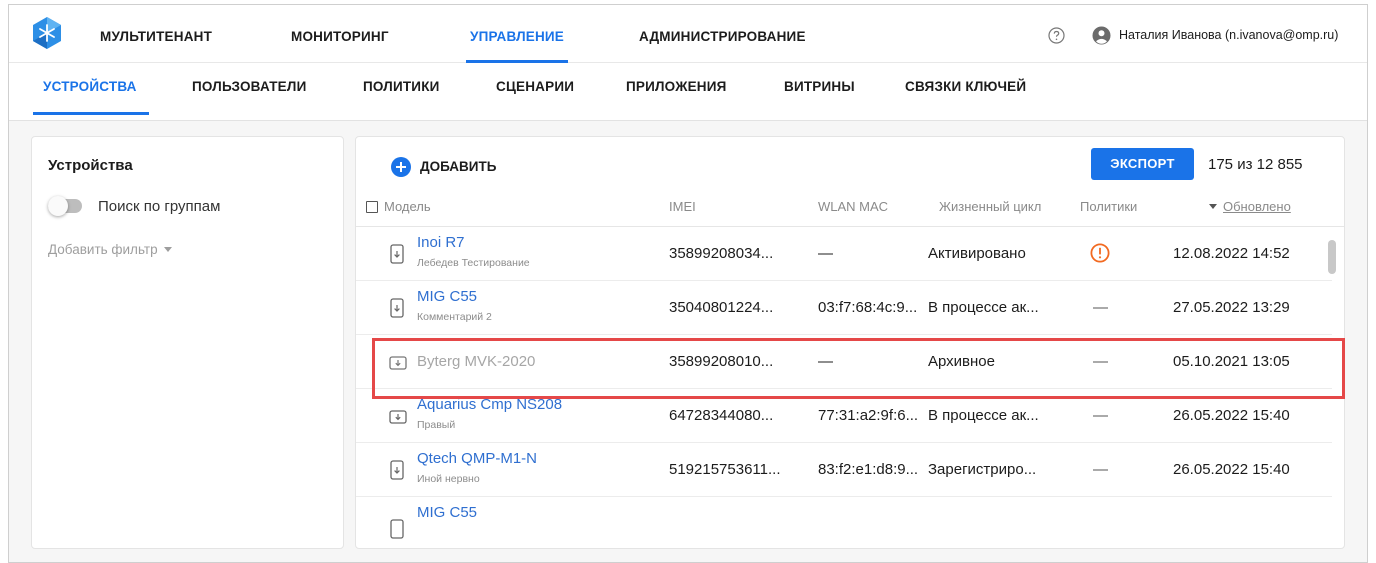  Describe the element at coordinates (1108, 206) in the screenshot. I see `column-header-policies: Политики` at that location.